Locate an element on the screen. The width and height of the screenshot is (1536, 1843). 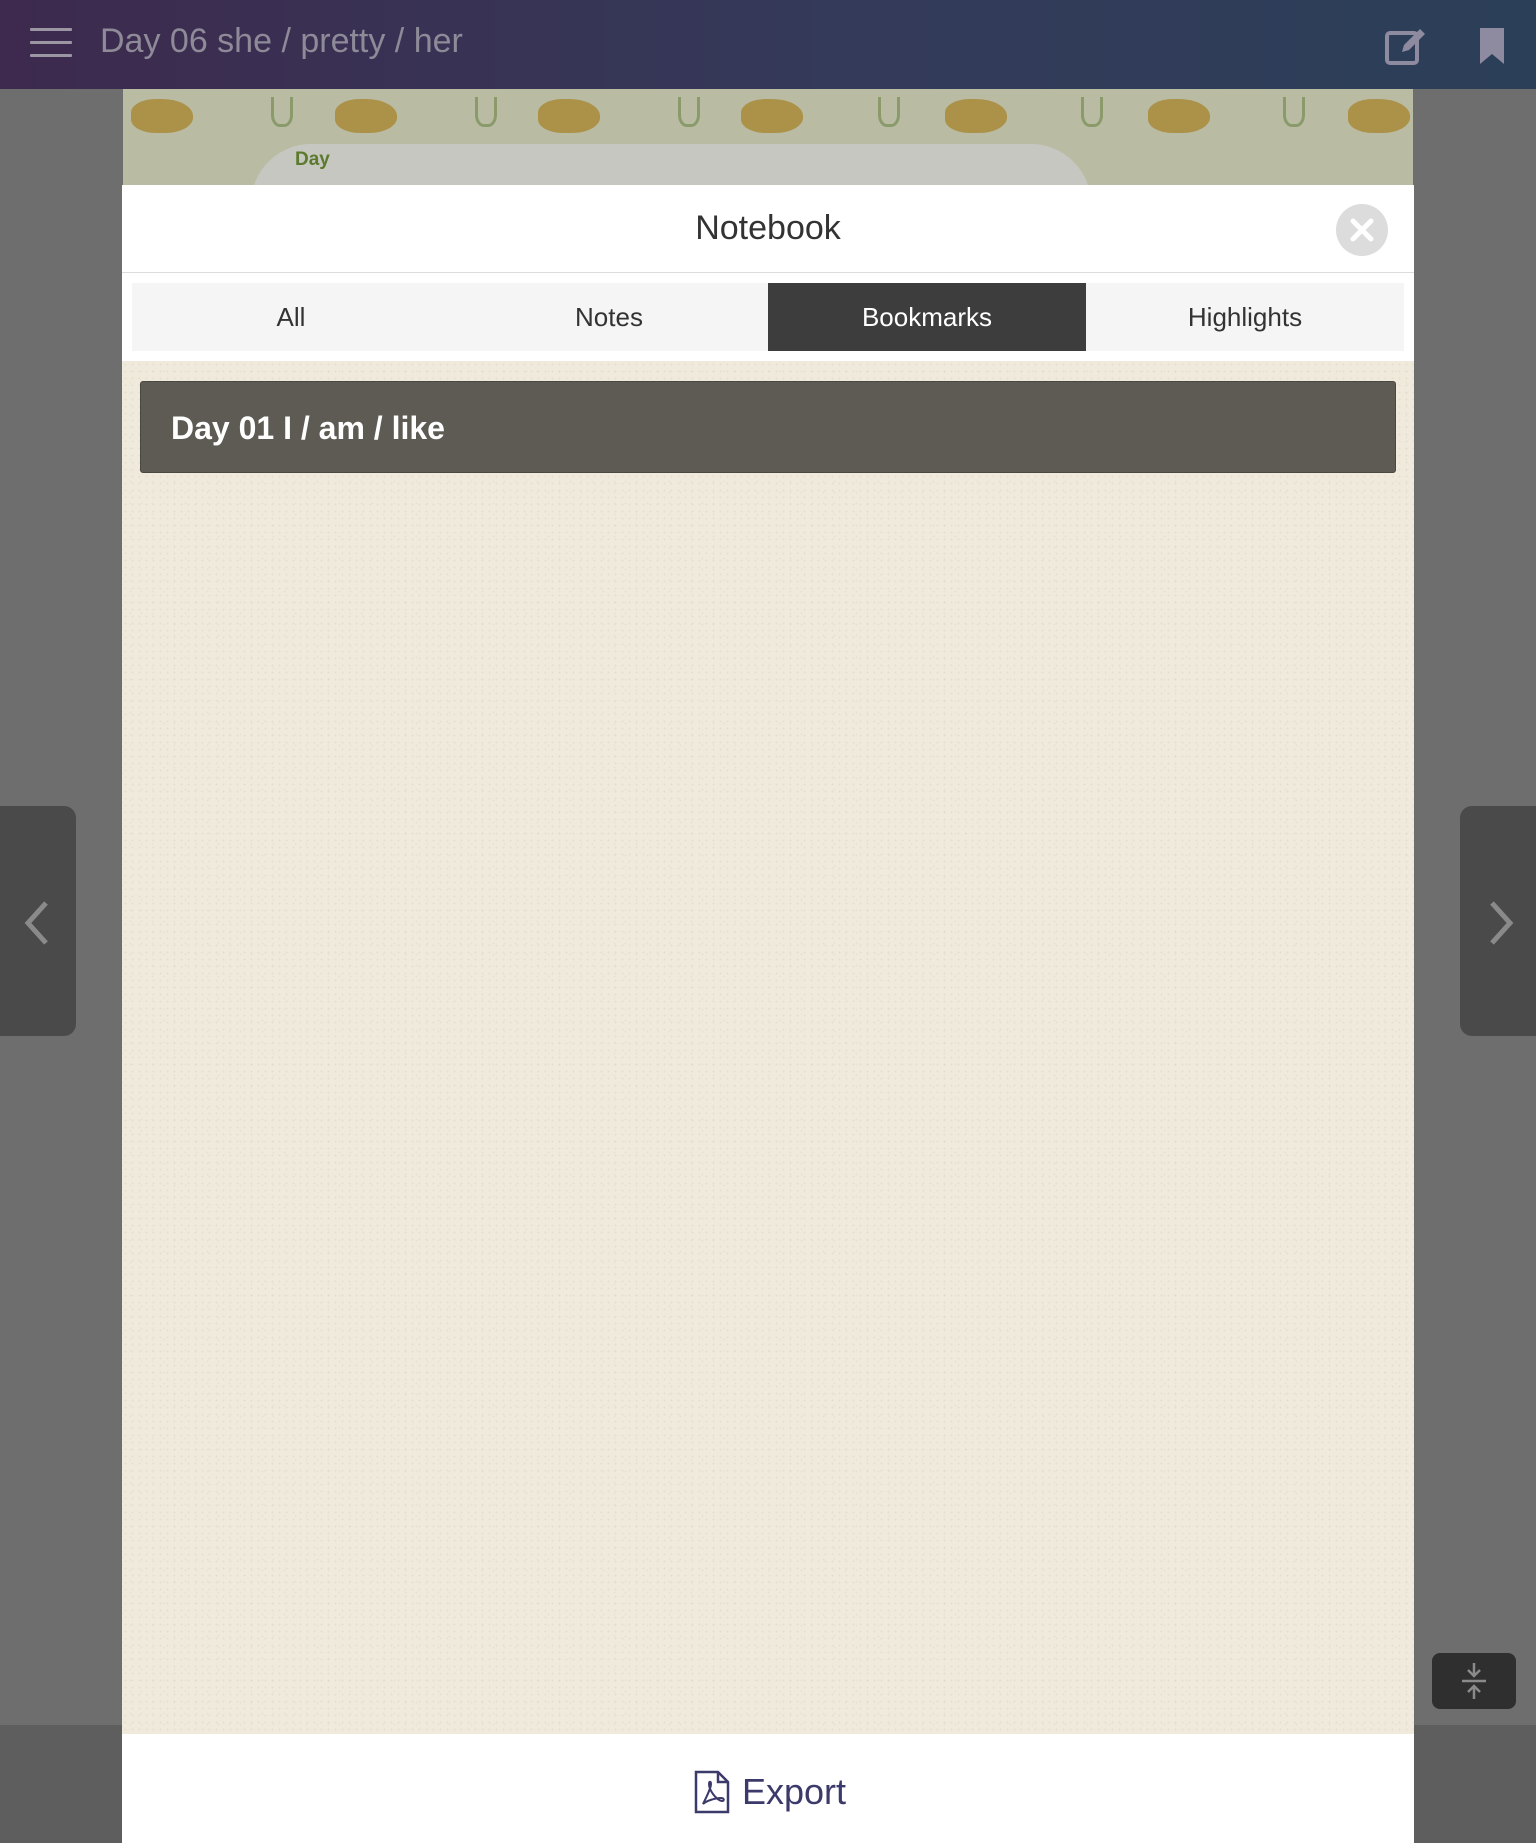
top-bar: Day 06 she / pretty / her is located at coordinates (768, 44).